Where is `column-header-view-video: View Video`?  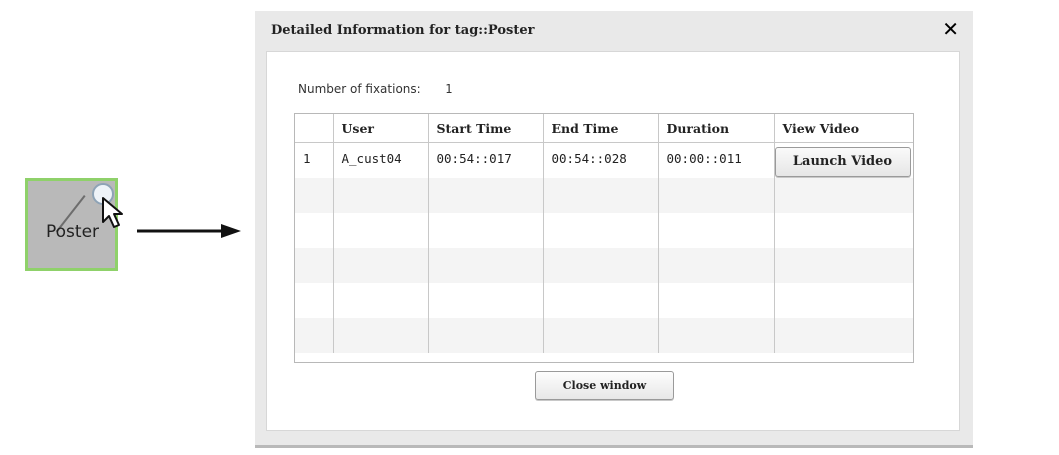 column-header-view-video: View Video is located at coordinates (843, 128).